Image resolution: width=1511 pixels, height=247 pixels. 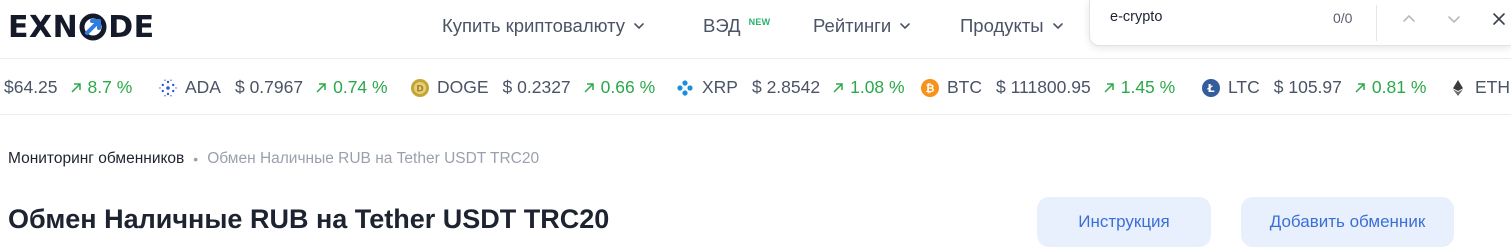 What do you see at coordinates (786, 87) in the screenshot?
I see `ticker-price: $ 2.8542` at bounding box center [786, 87].